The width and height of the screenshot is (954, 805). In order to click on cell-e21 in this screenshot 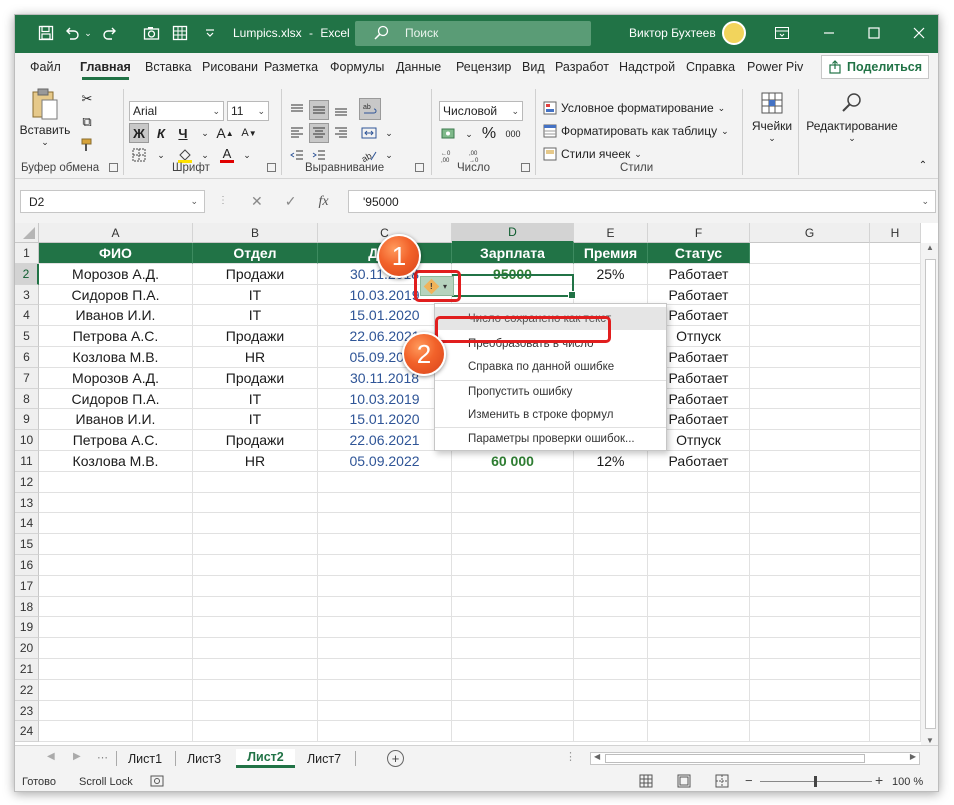, I will do `click(611, 669)`.